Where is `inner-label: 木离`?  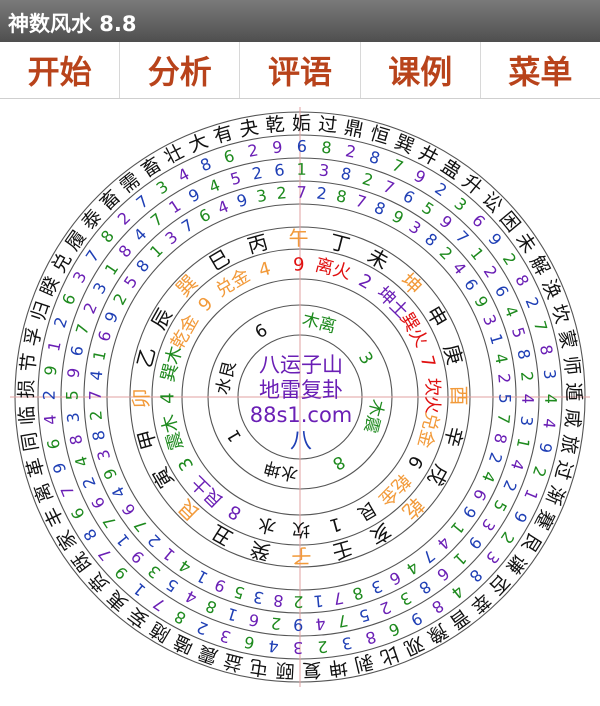
inner-label: 木离 is located at coordinates (319, 324).